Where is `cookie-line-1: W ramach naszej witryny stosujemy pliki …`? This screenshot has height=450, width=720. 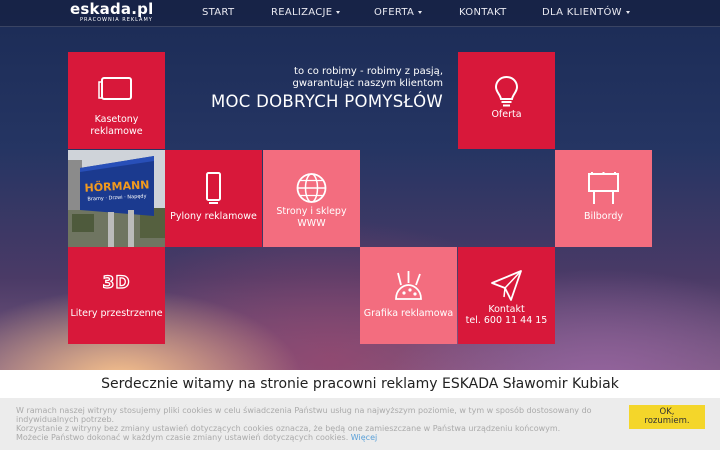 cookie-line-1: W ramach naszej witryny stosujemy pliki … is located at coordinates (304, 415).